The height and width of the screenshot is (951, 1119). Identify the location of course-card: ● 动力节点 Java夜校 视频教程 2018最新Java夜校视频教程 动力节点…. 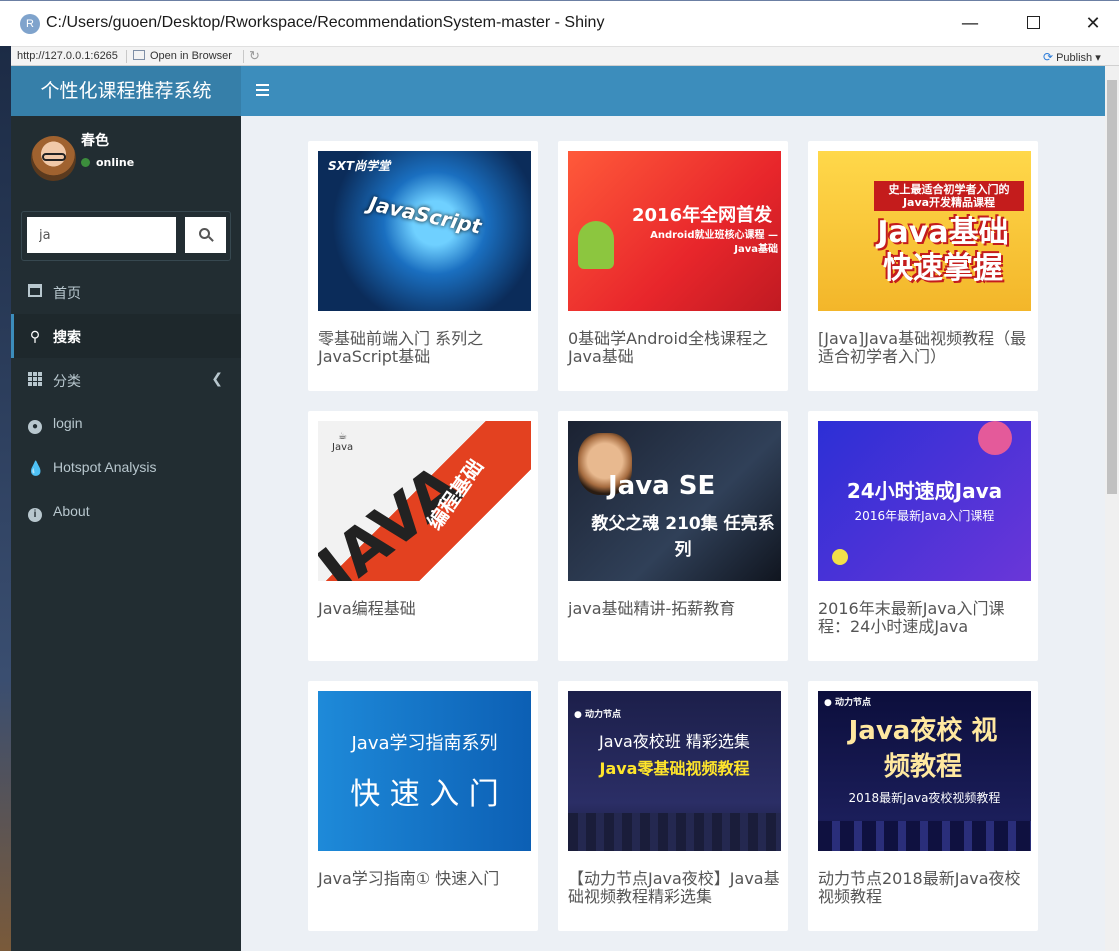
(923, 806).